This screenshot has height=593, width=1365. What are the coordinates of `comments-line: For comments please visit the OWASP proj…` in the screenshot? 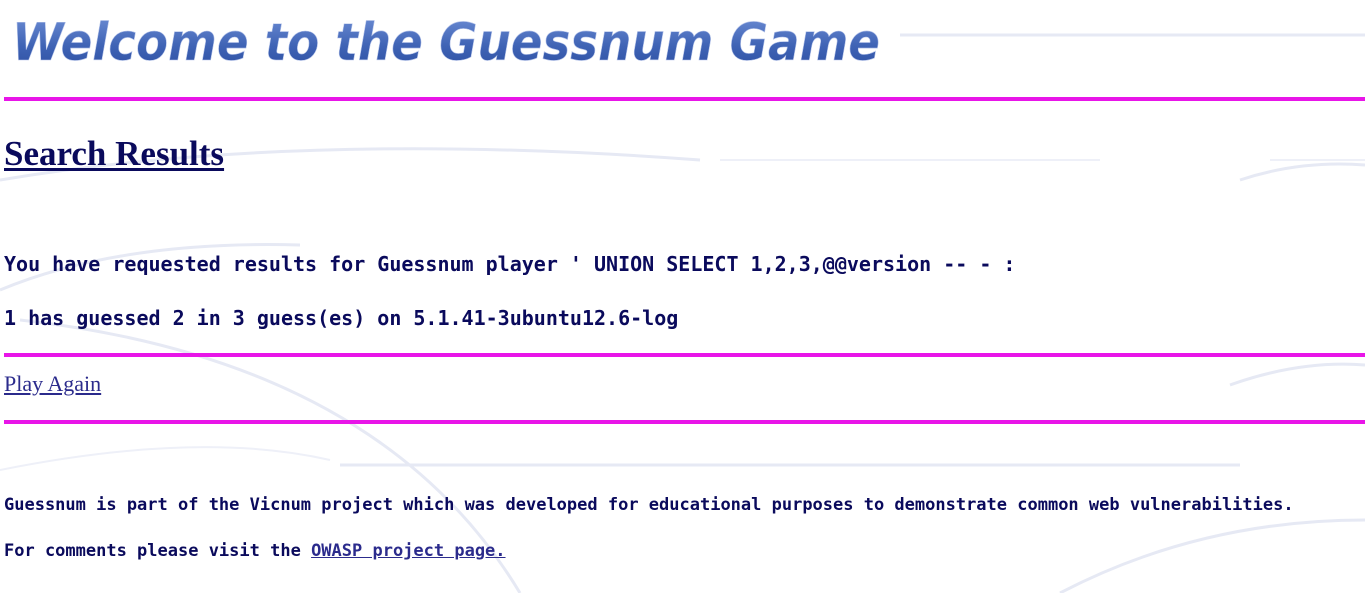 It's located at (255, 551).